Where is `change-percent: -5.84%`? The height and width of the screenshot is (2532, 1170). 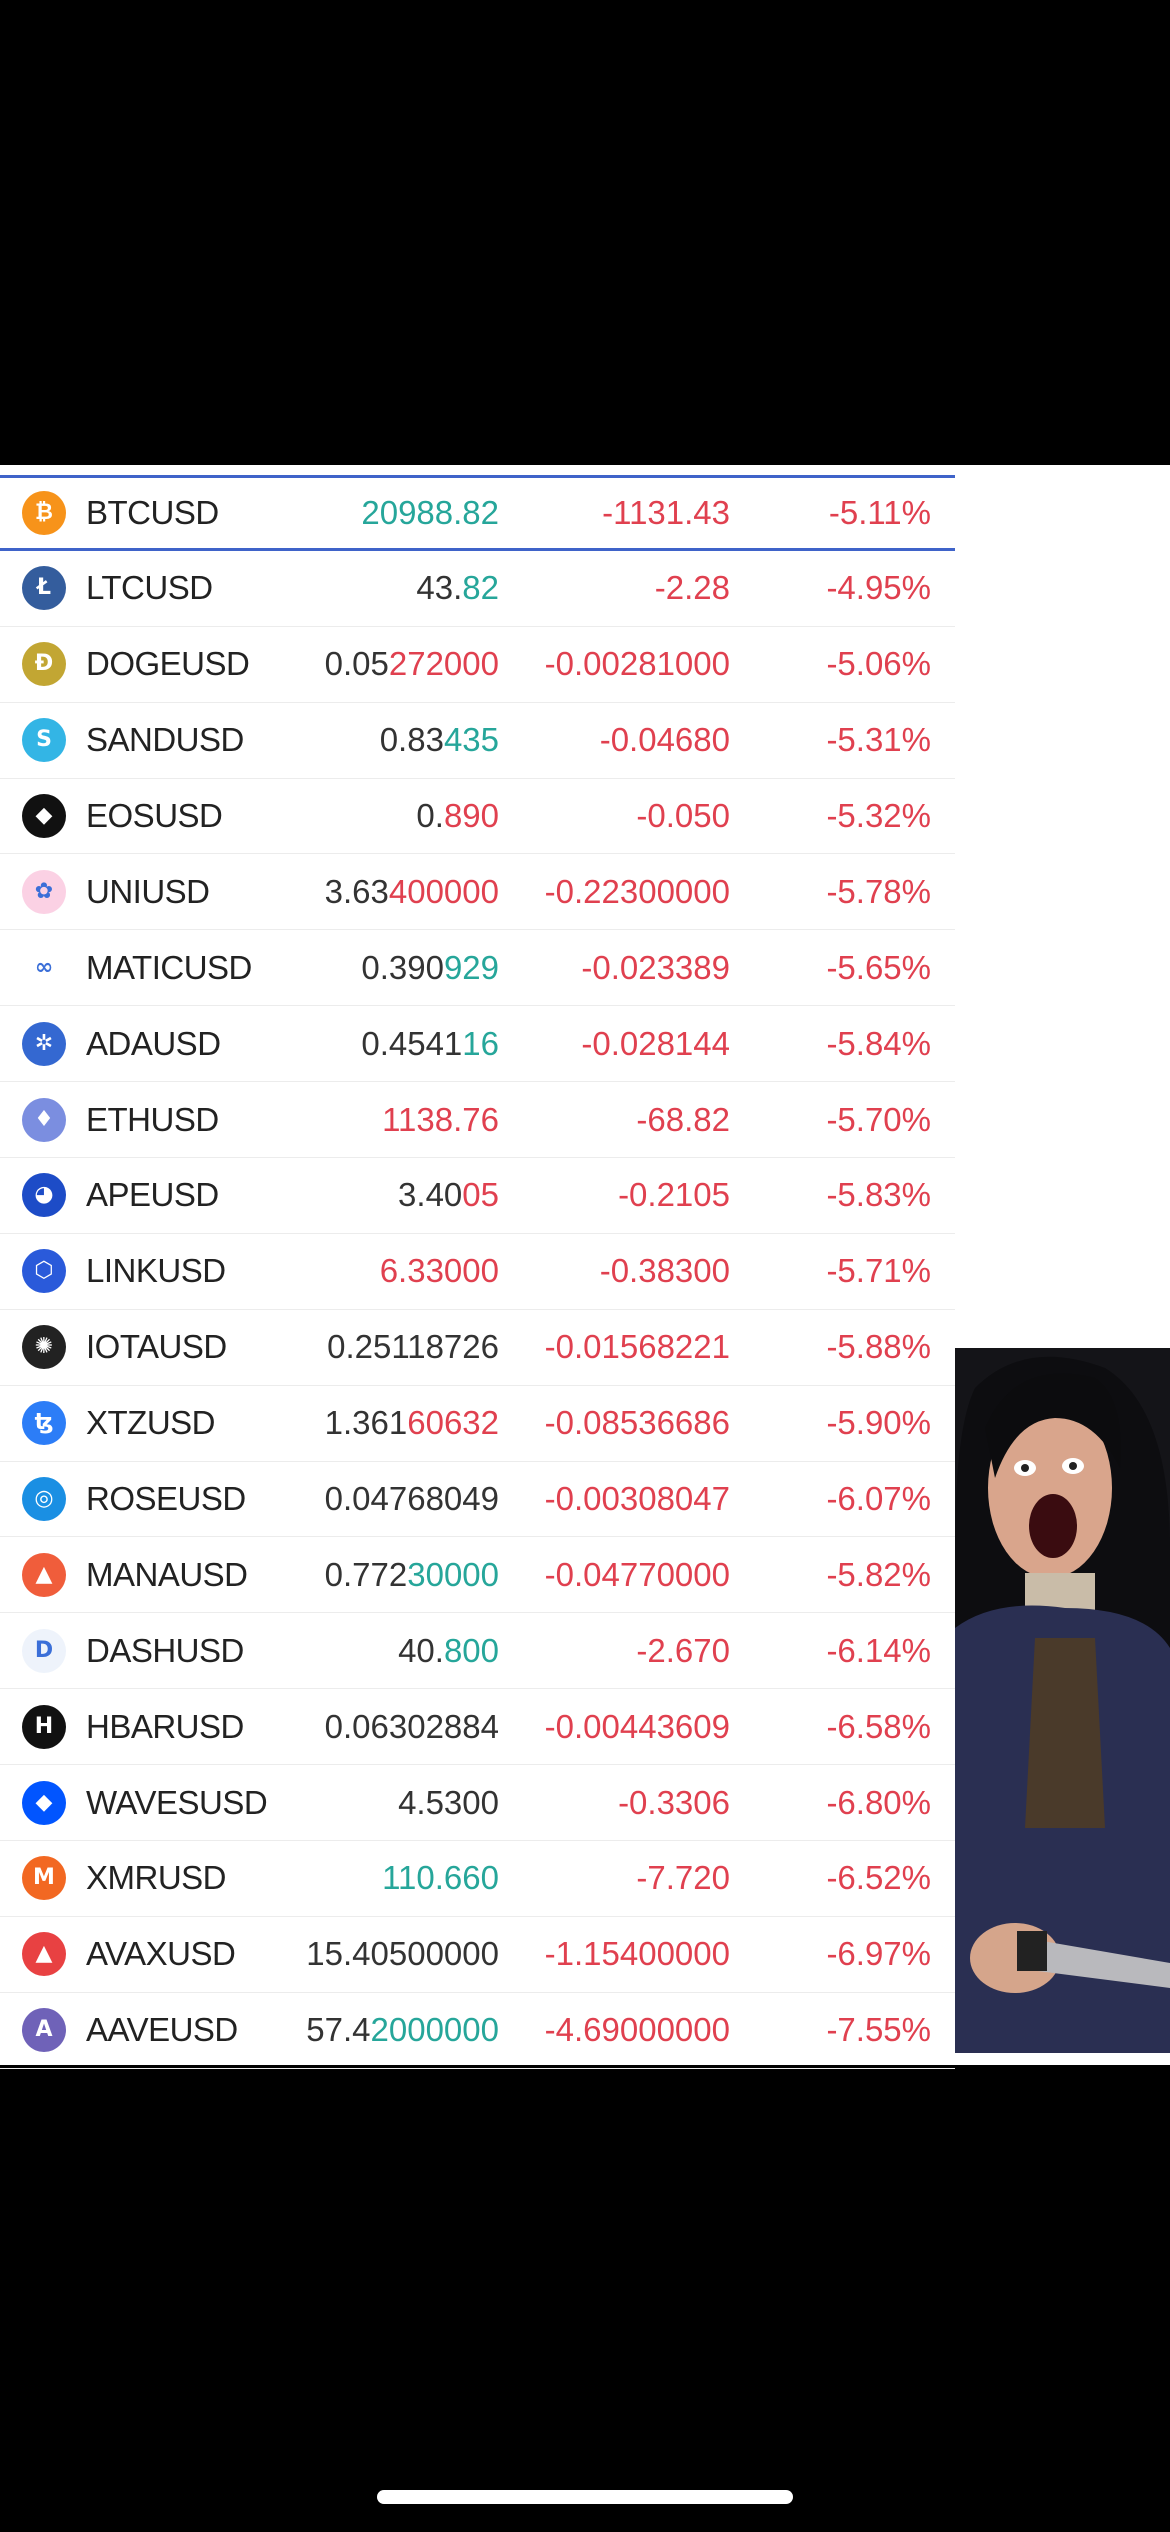 change-percent: -5.84% is located at coordinates (878, 1043).